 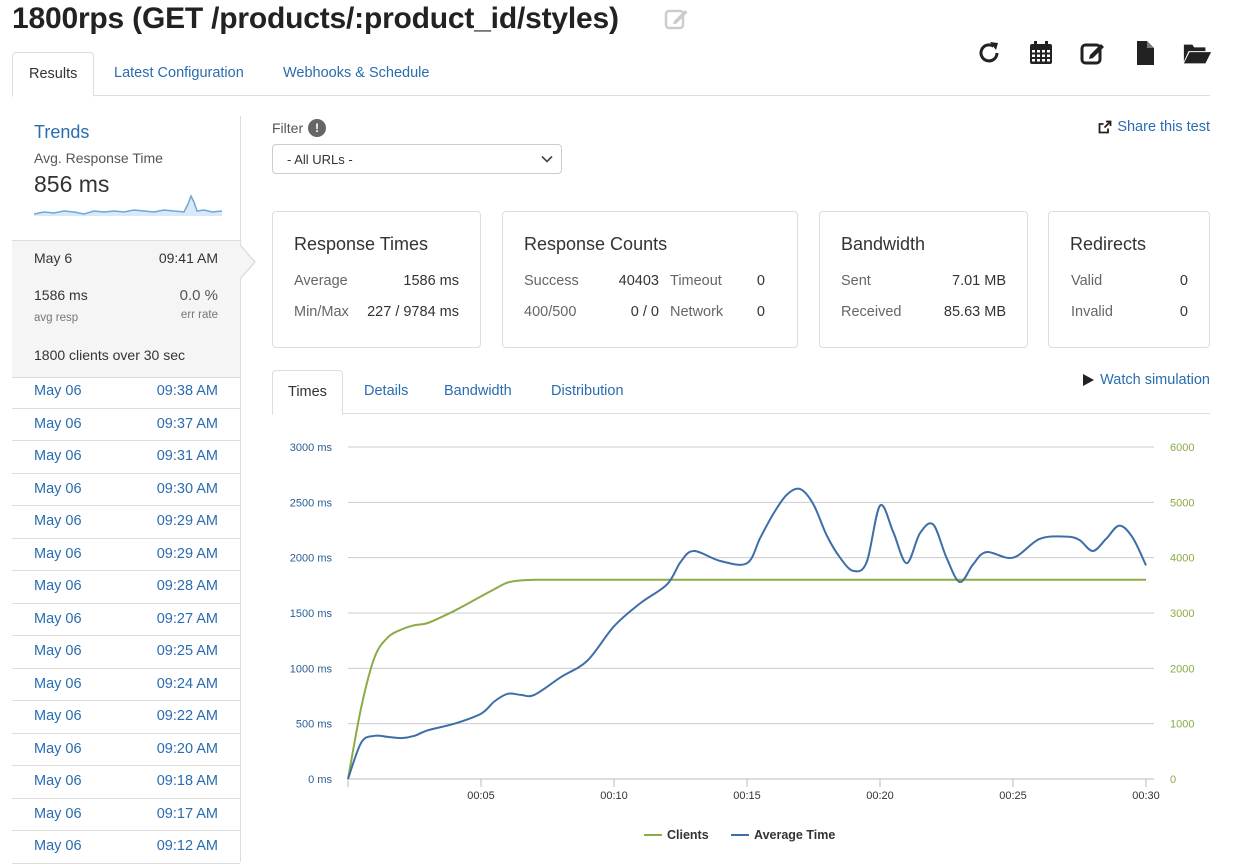 I want to click on tab-details: Details, so click(x=386, y=391).